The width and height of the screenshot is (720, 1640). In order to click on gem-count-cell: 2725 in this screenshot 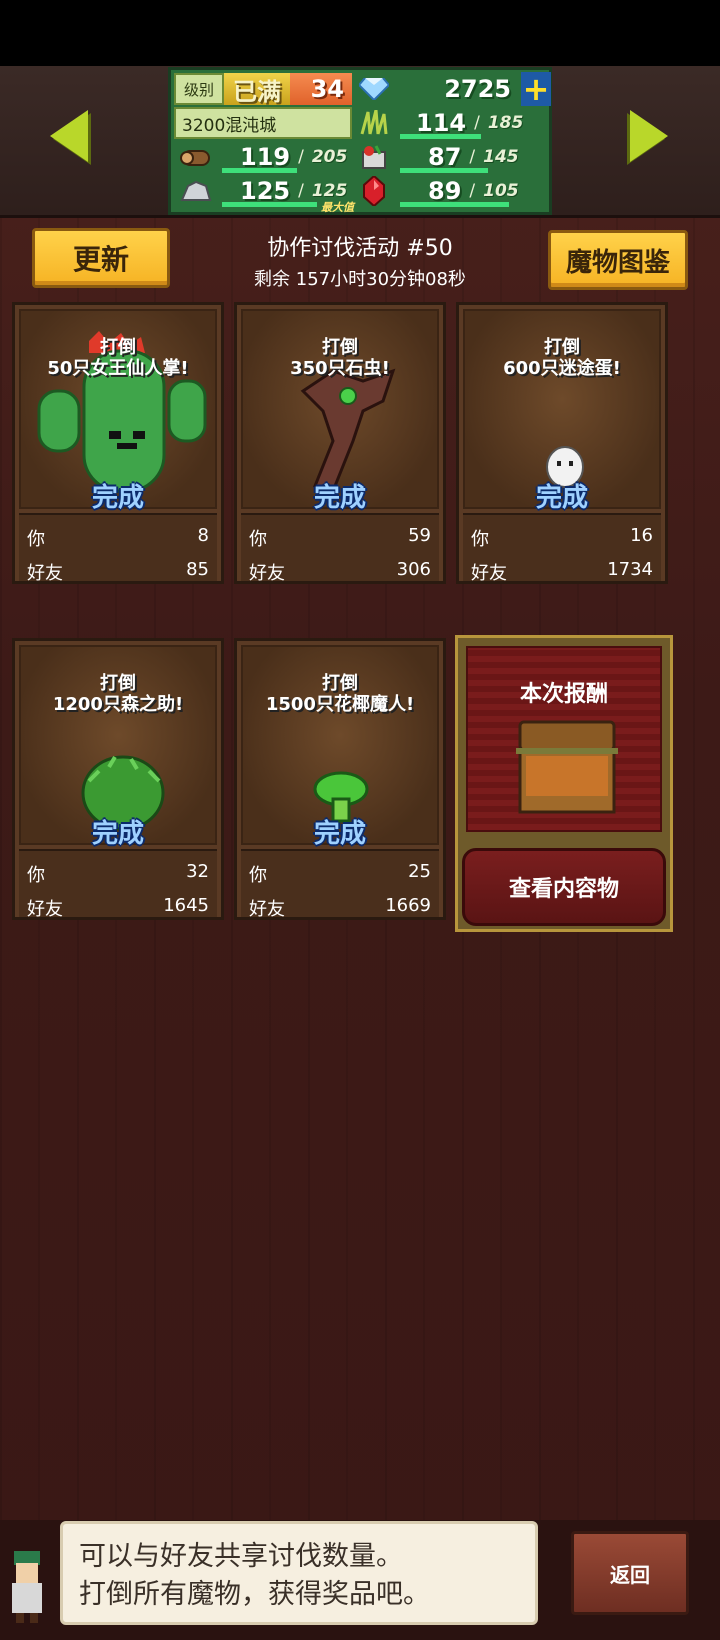, I will do `click(458, 89)`.